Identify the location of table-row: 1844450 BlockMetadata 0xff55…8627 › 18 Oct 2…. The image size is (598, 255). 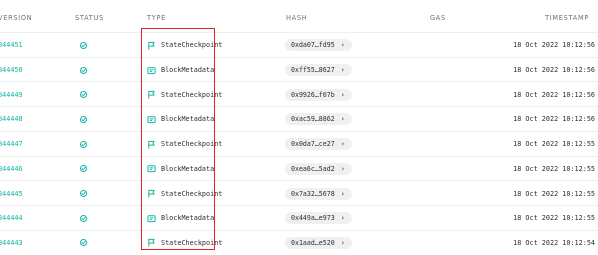
(299, 69).